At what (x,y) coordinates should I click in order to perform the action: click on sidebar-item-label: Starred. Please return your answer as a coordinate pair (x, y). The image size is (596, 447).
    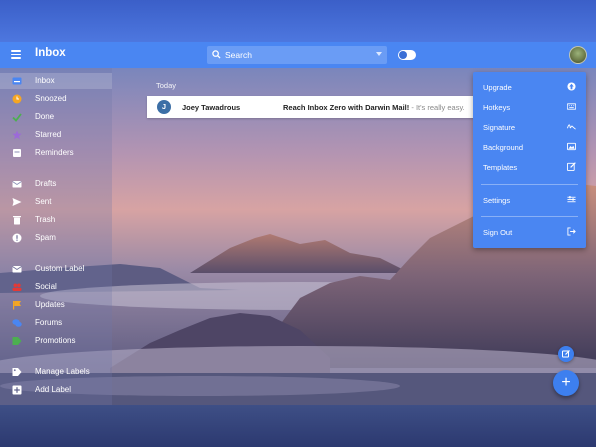
    Looking at the image, I should click on (48, 134).